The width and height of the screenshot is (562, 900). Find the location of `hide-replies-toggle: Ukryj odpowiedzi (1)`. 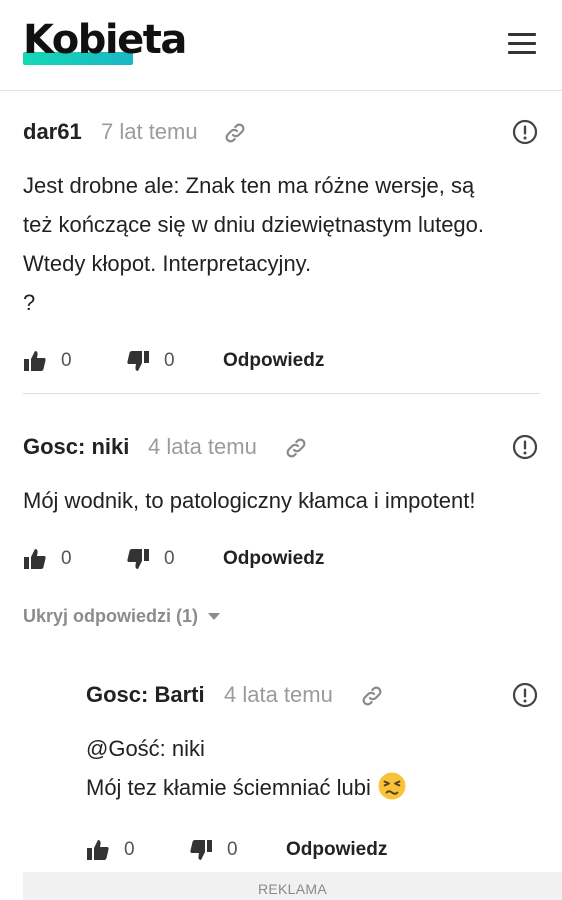

hide-replies-toggle: Ukryj odpowiedzi (1) is located at coordinates (122, 616).